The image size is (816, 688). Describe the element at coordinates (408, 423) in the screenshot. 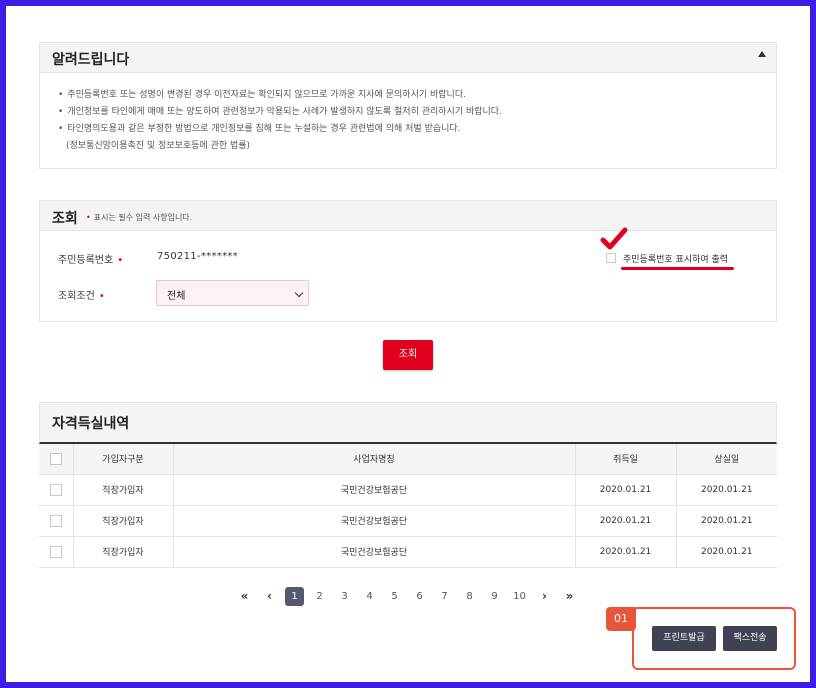

I see `history-header: 자격득실내역` at that location.